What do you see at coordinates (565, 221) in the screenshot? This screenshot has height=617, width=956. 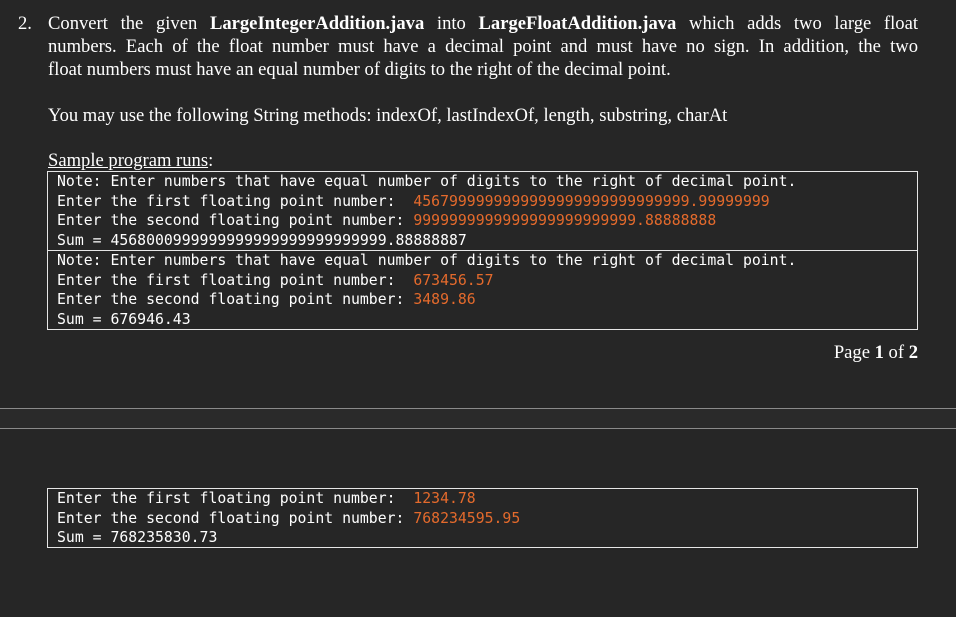 I see `second-input-value: 9999999999999999999999999.88888888` at bounding box center [565, 221].